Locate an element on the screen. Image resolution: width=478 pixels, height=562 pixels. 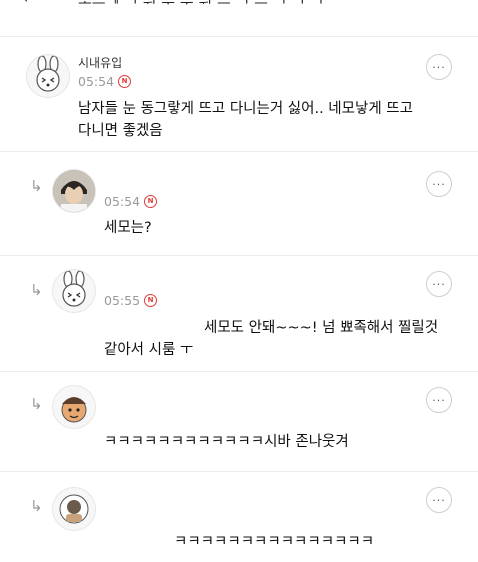
previous-comment-fragment: ‹ ᅩᅳᅦ ᅥ ᅱ ᅮ ᅮ ᅱ ᅳ ᅥ ᅳ ᅵ ᅥ ᅥ is located at coordinates (239, 12).